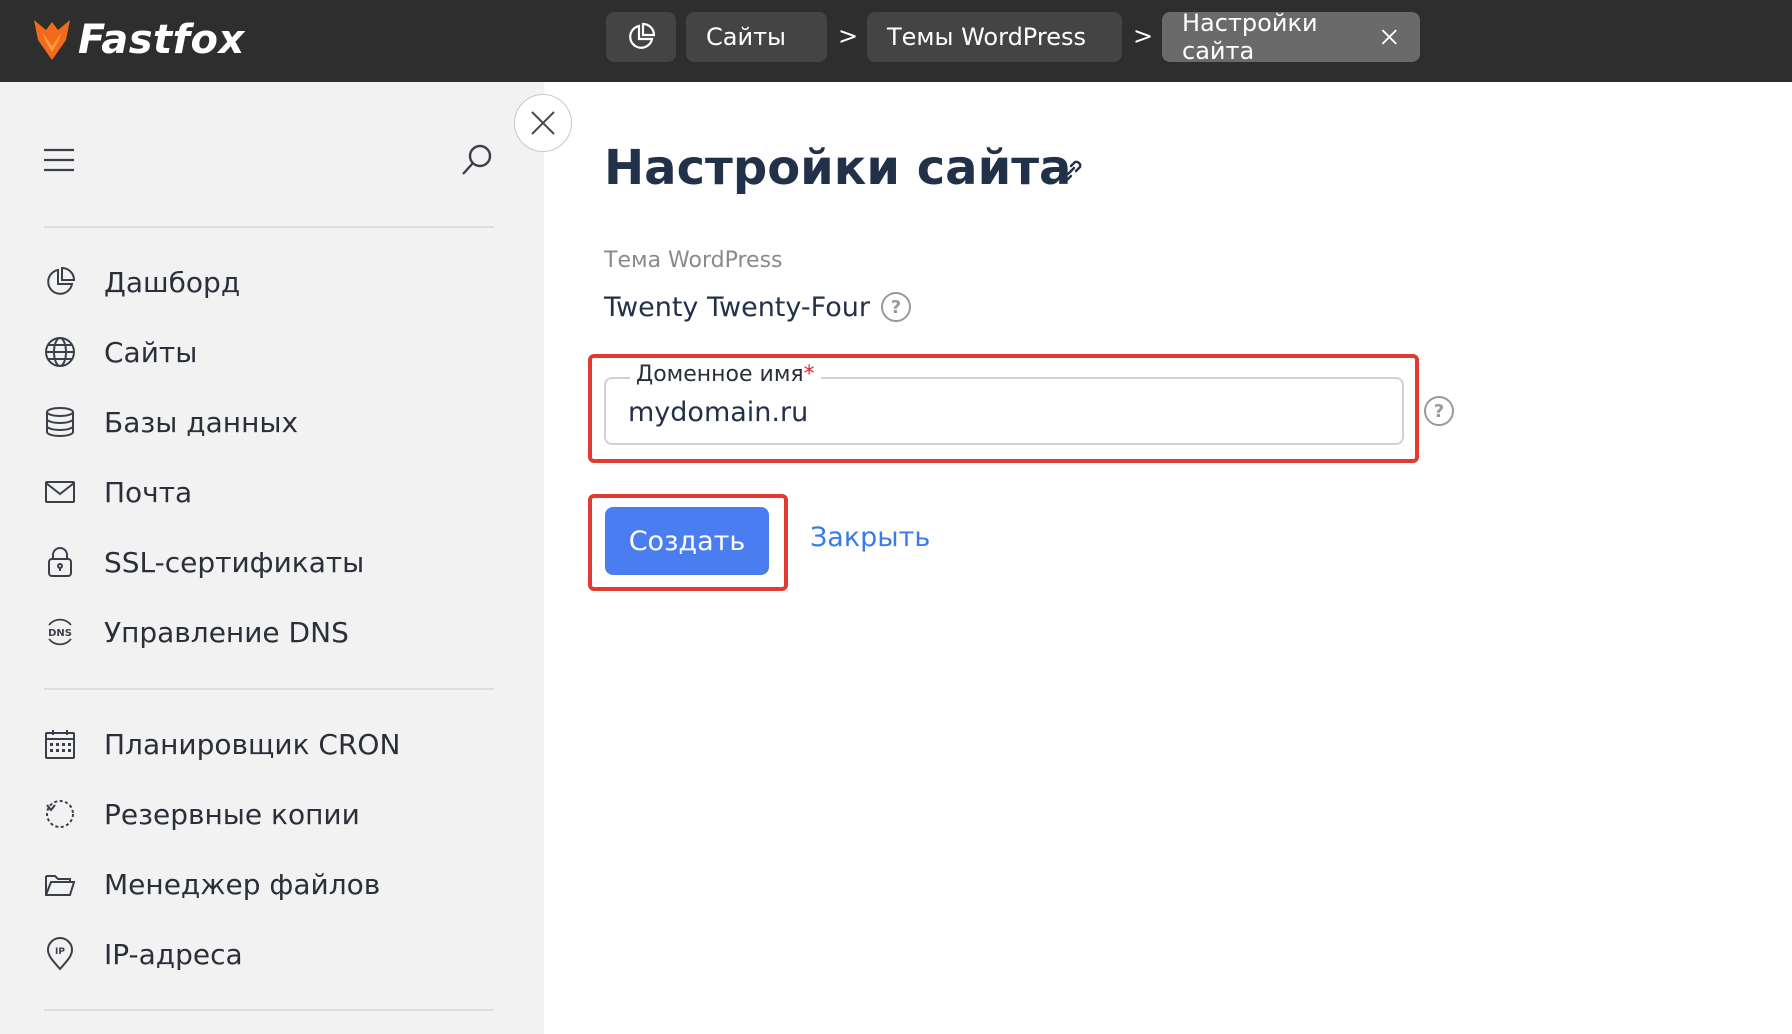 This screenshot has height=1034, width=1792. I want to click on sidebar-item-cron: Планировщик CRON, so click(220, 744).